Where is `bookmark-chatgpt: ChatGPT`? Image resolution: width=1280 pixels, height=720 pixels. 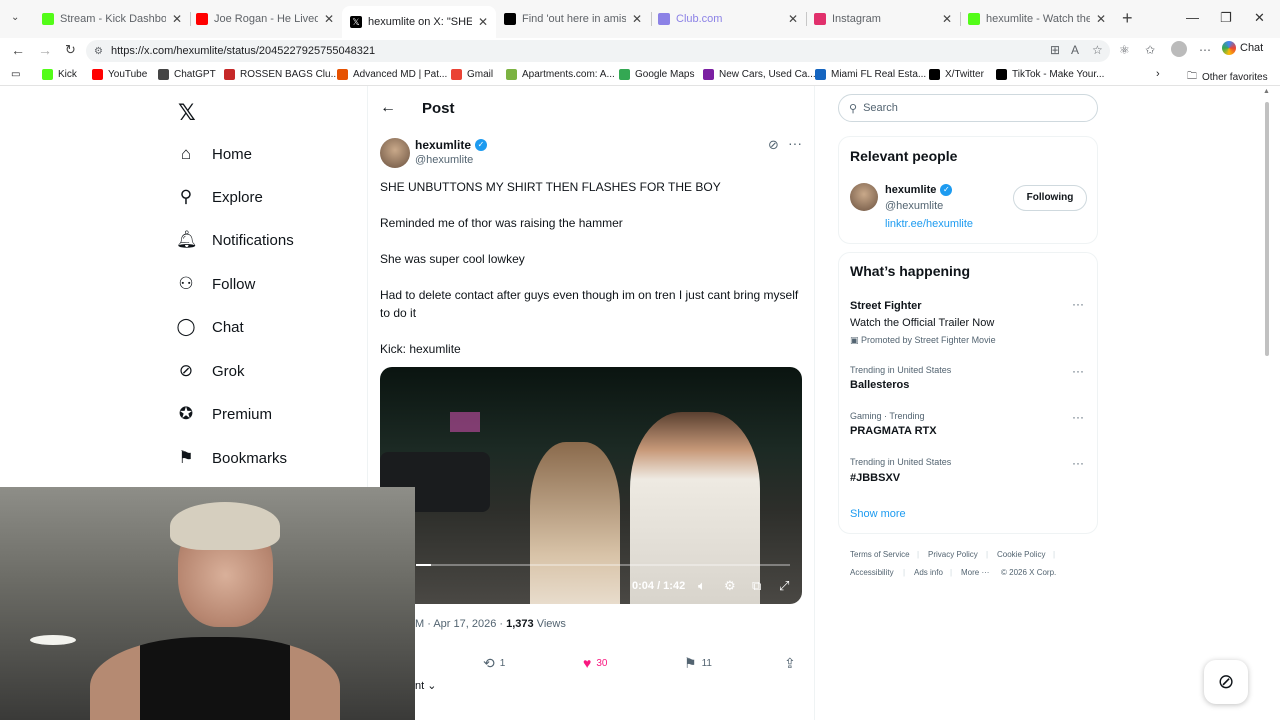 bookmark-chatgpt: ChatGPT is located at coordinates (187, 74).